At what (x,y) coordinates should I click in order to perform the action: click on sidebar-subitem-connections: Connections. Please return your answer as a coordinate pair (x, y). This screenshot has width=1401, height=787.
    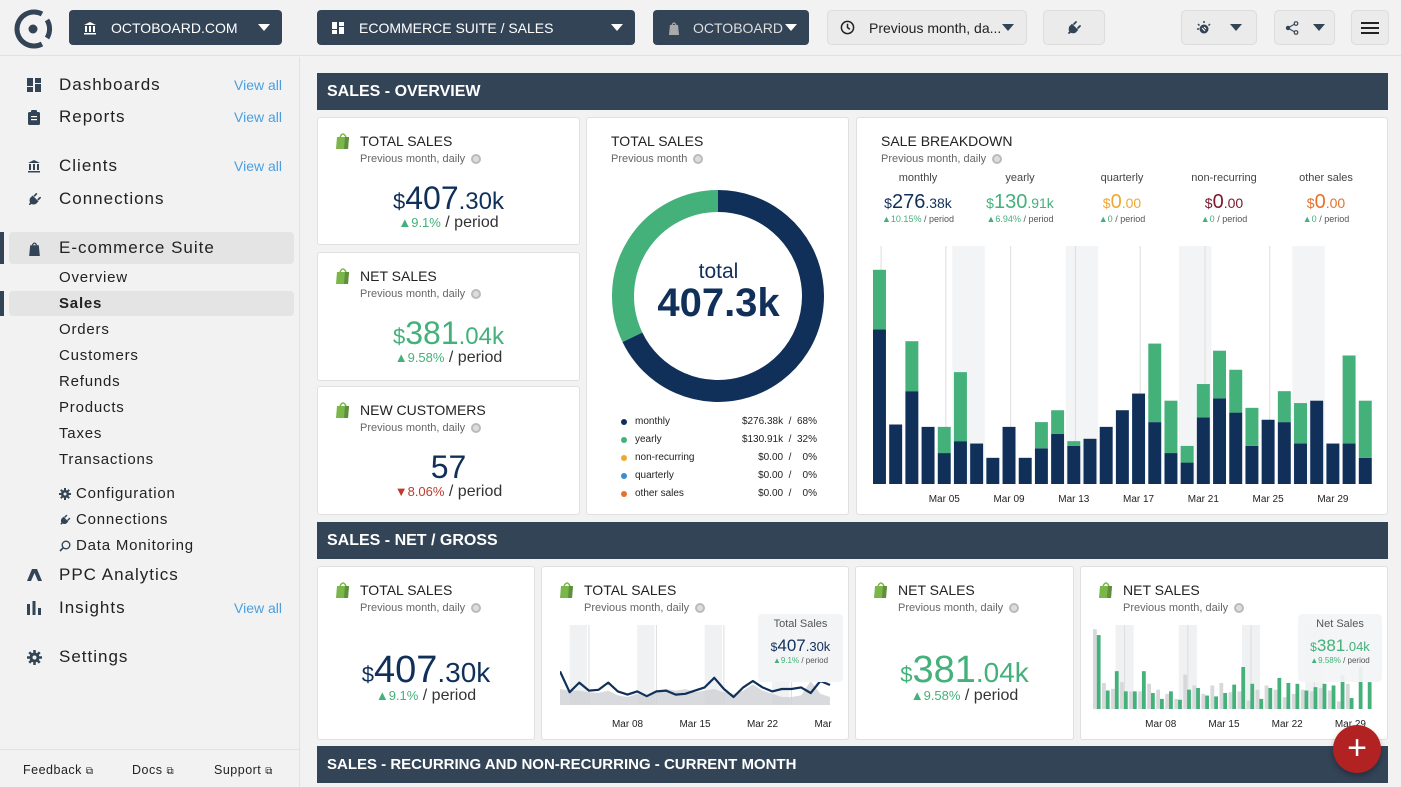
    Looking at the image, I should click on (113, 519).